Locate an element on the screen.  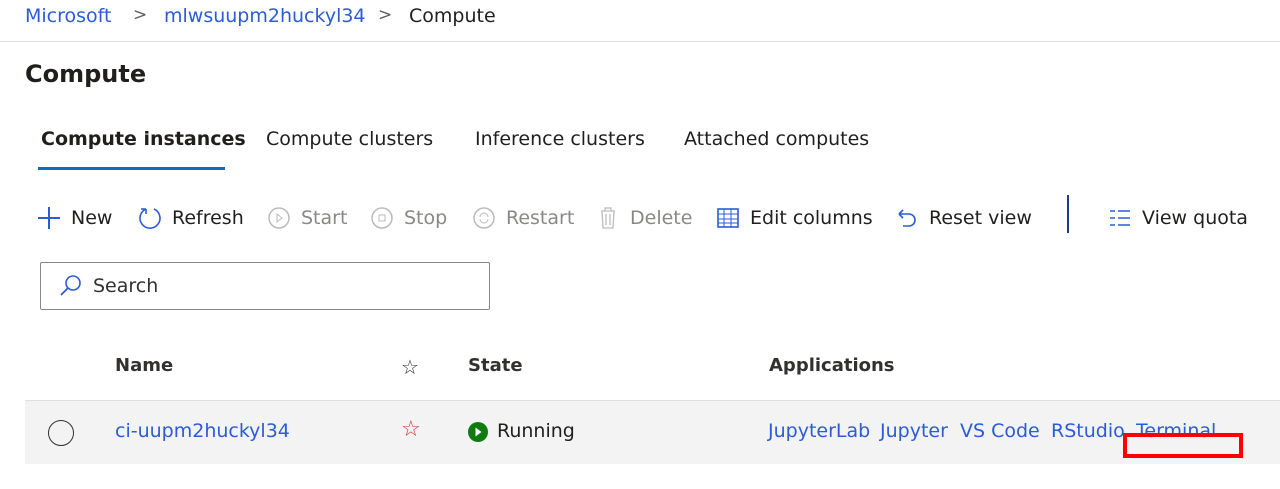
restart-icon is located at coordinates (484, 218).